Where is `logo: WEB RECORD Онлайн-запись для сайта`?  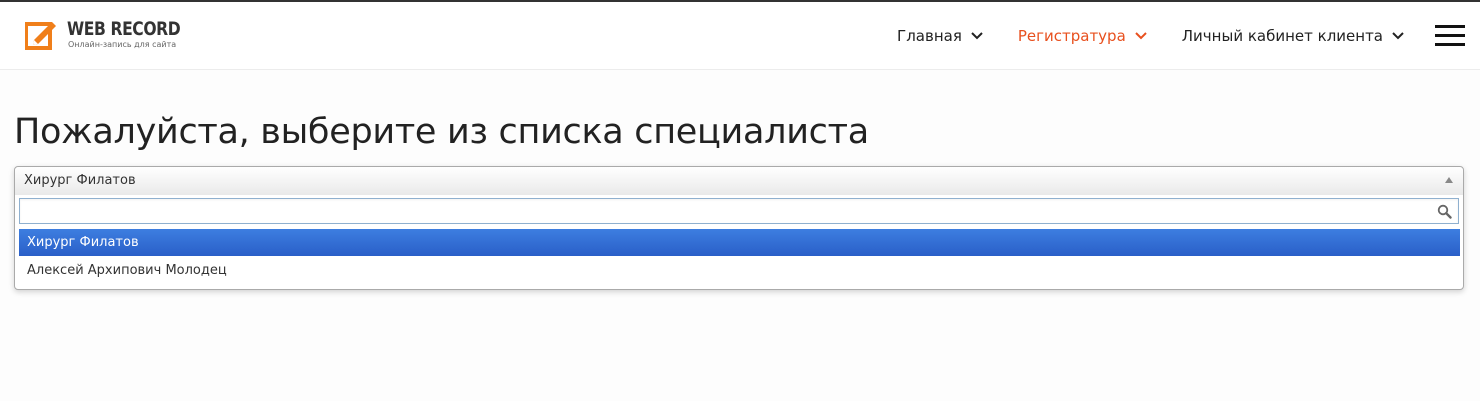 logo: WEB RECORD Онлайн-запись для сайта is located at coordinates (114, 36).